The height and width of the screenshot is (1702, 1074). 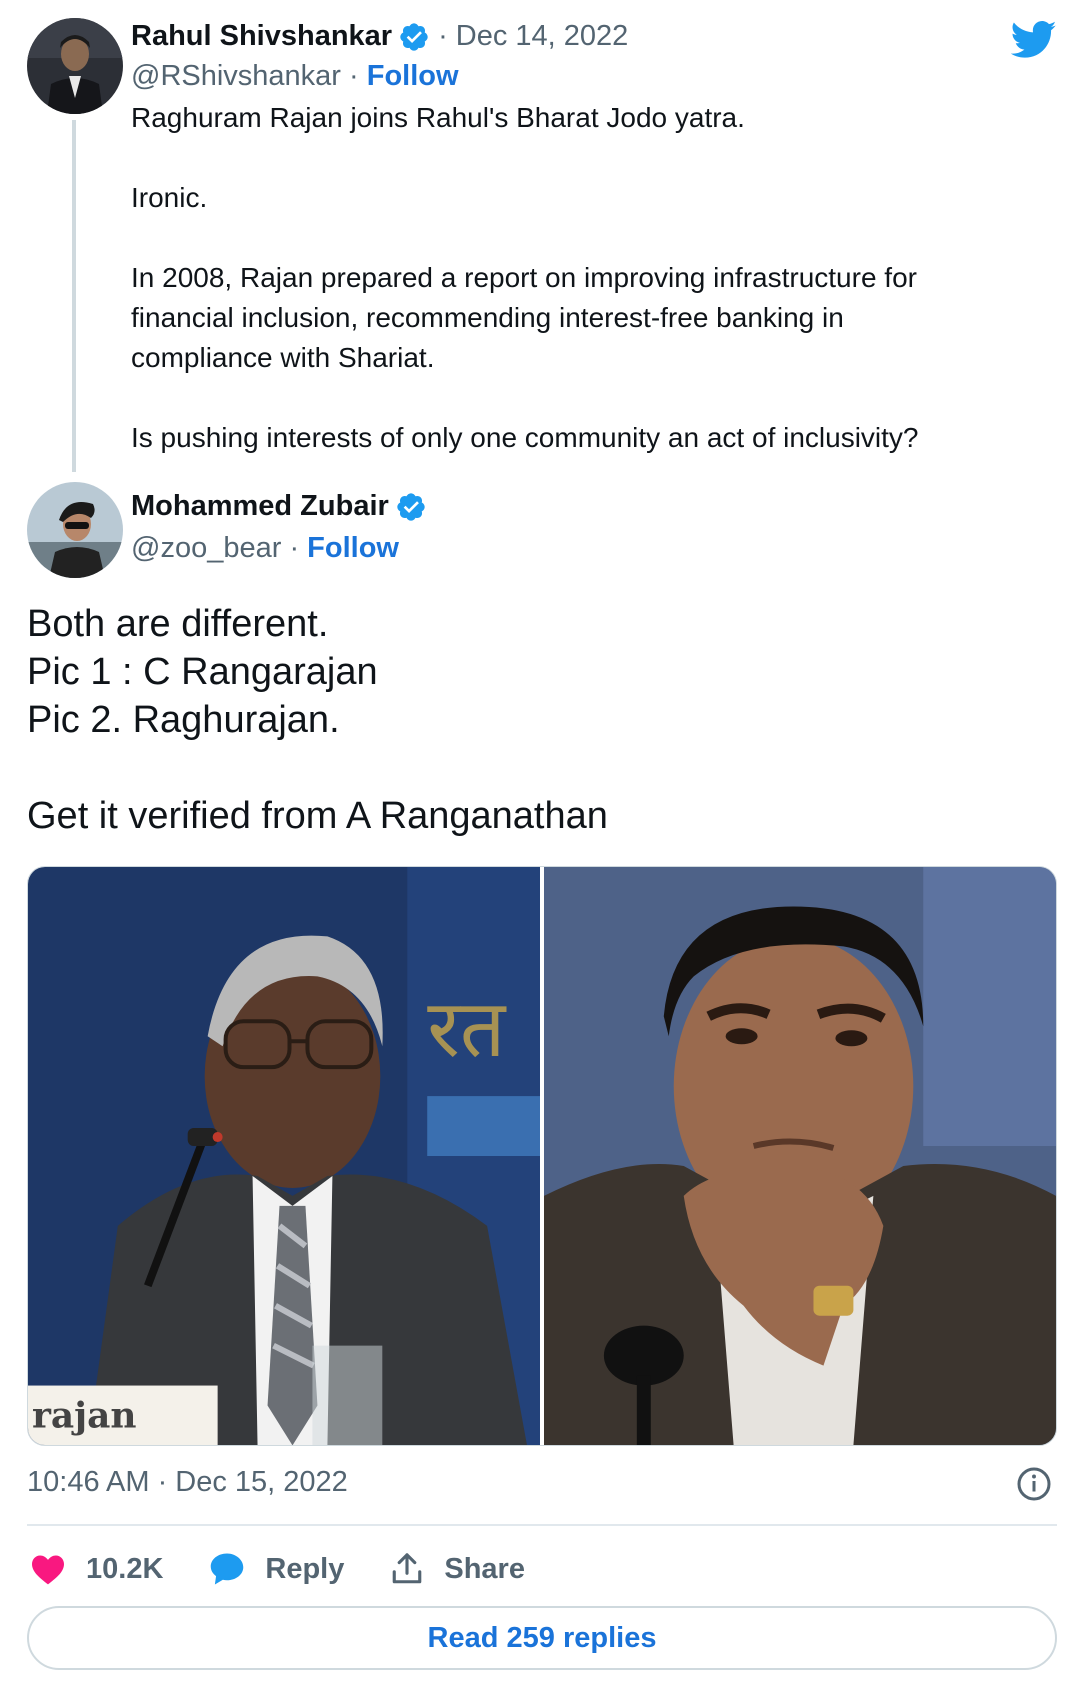 What do you see at coordinates (467, 1028) in the screenshot?
I see `svg-text: रत` at bounding box center [467, 1028].